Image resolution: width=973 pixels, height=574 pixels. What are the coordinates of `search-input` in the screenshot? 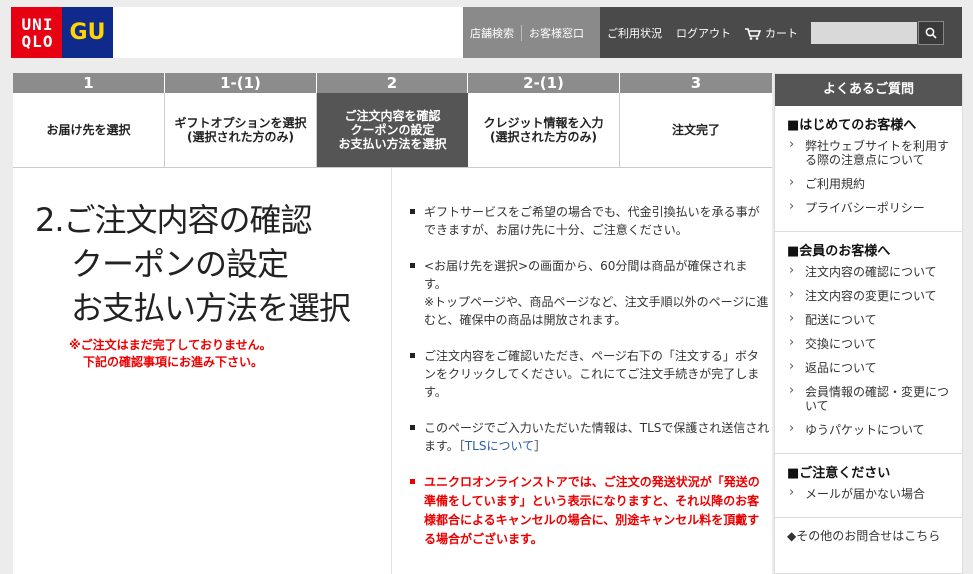 It's located at (864, 33).